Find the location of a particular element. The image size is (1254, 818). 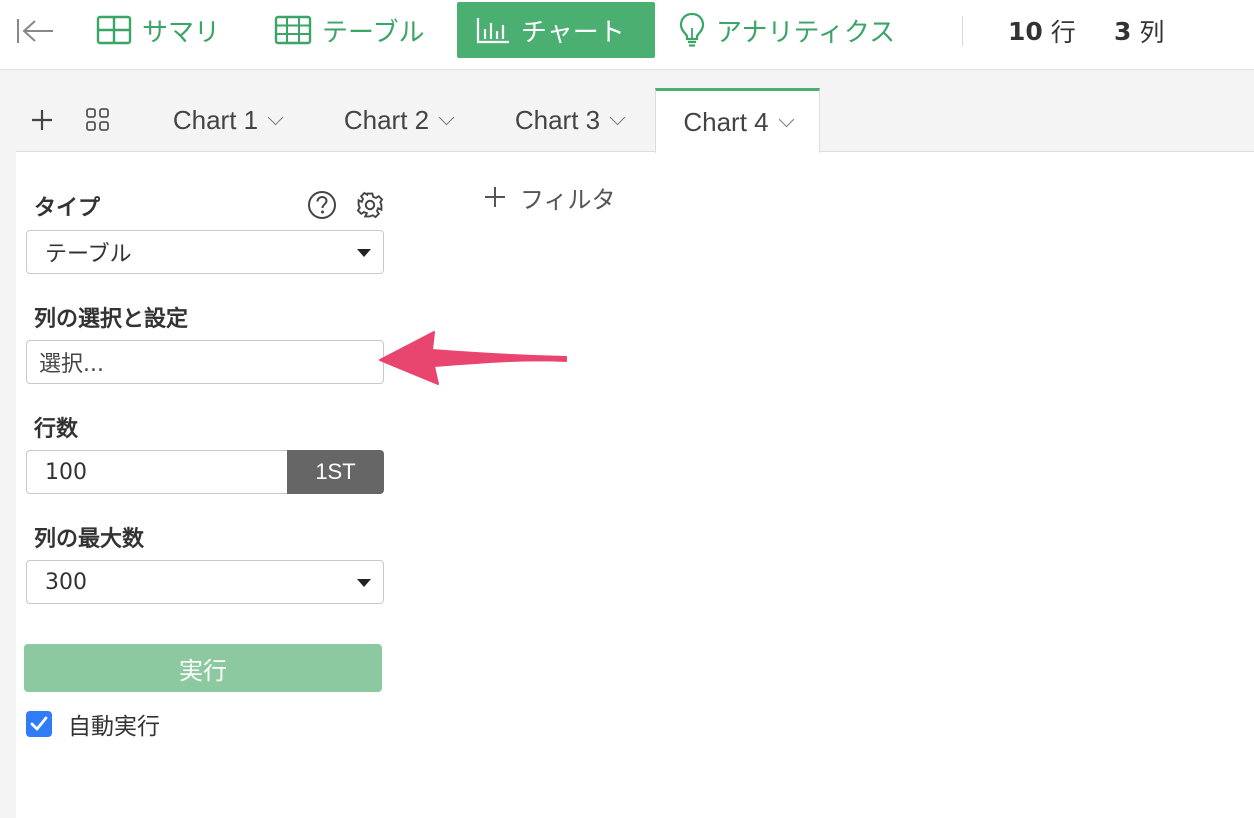

row-limit-label: 行数 is located at coordinates (56, 429).